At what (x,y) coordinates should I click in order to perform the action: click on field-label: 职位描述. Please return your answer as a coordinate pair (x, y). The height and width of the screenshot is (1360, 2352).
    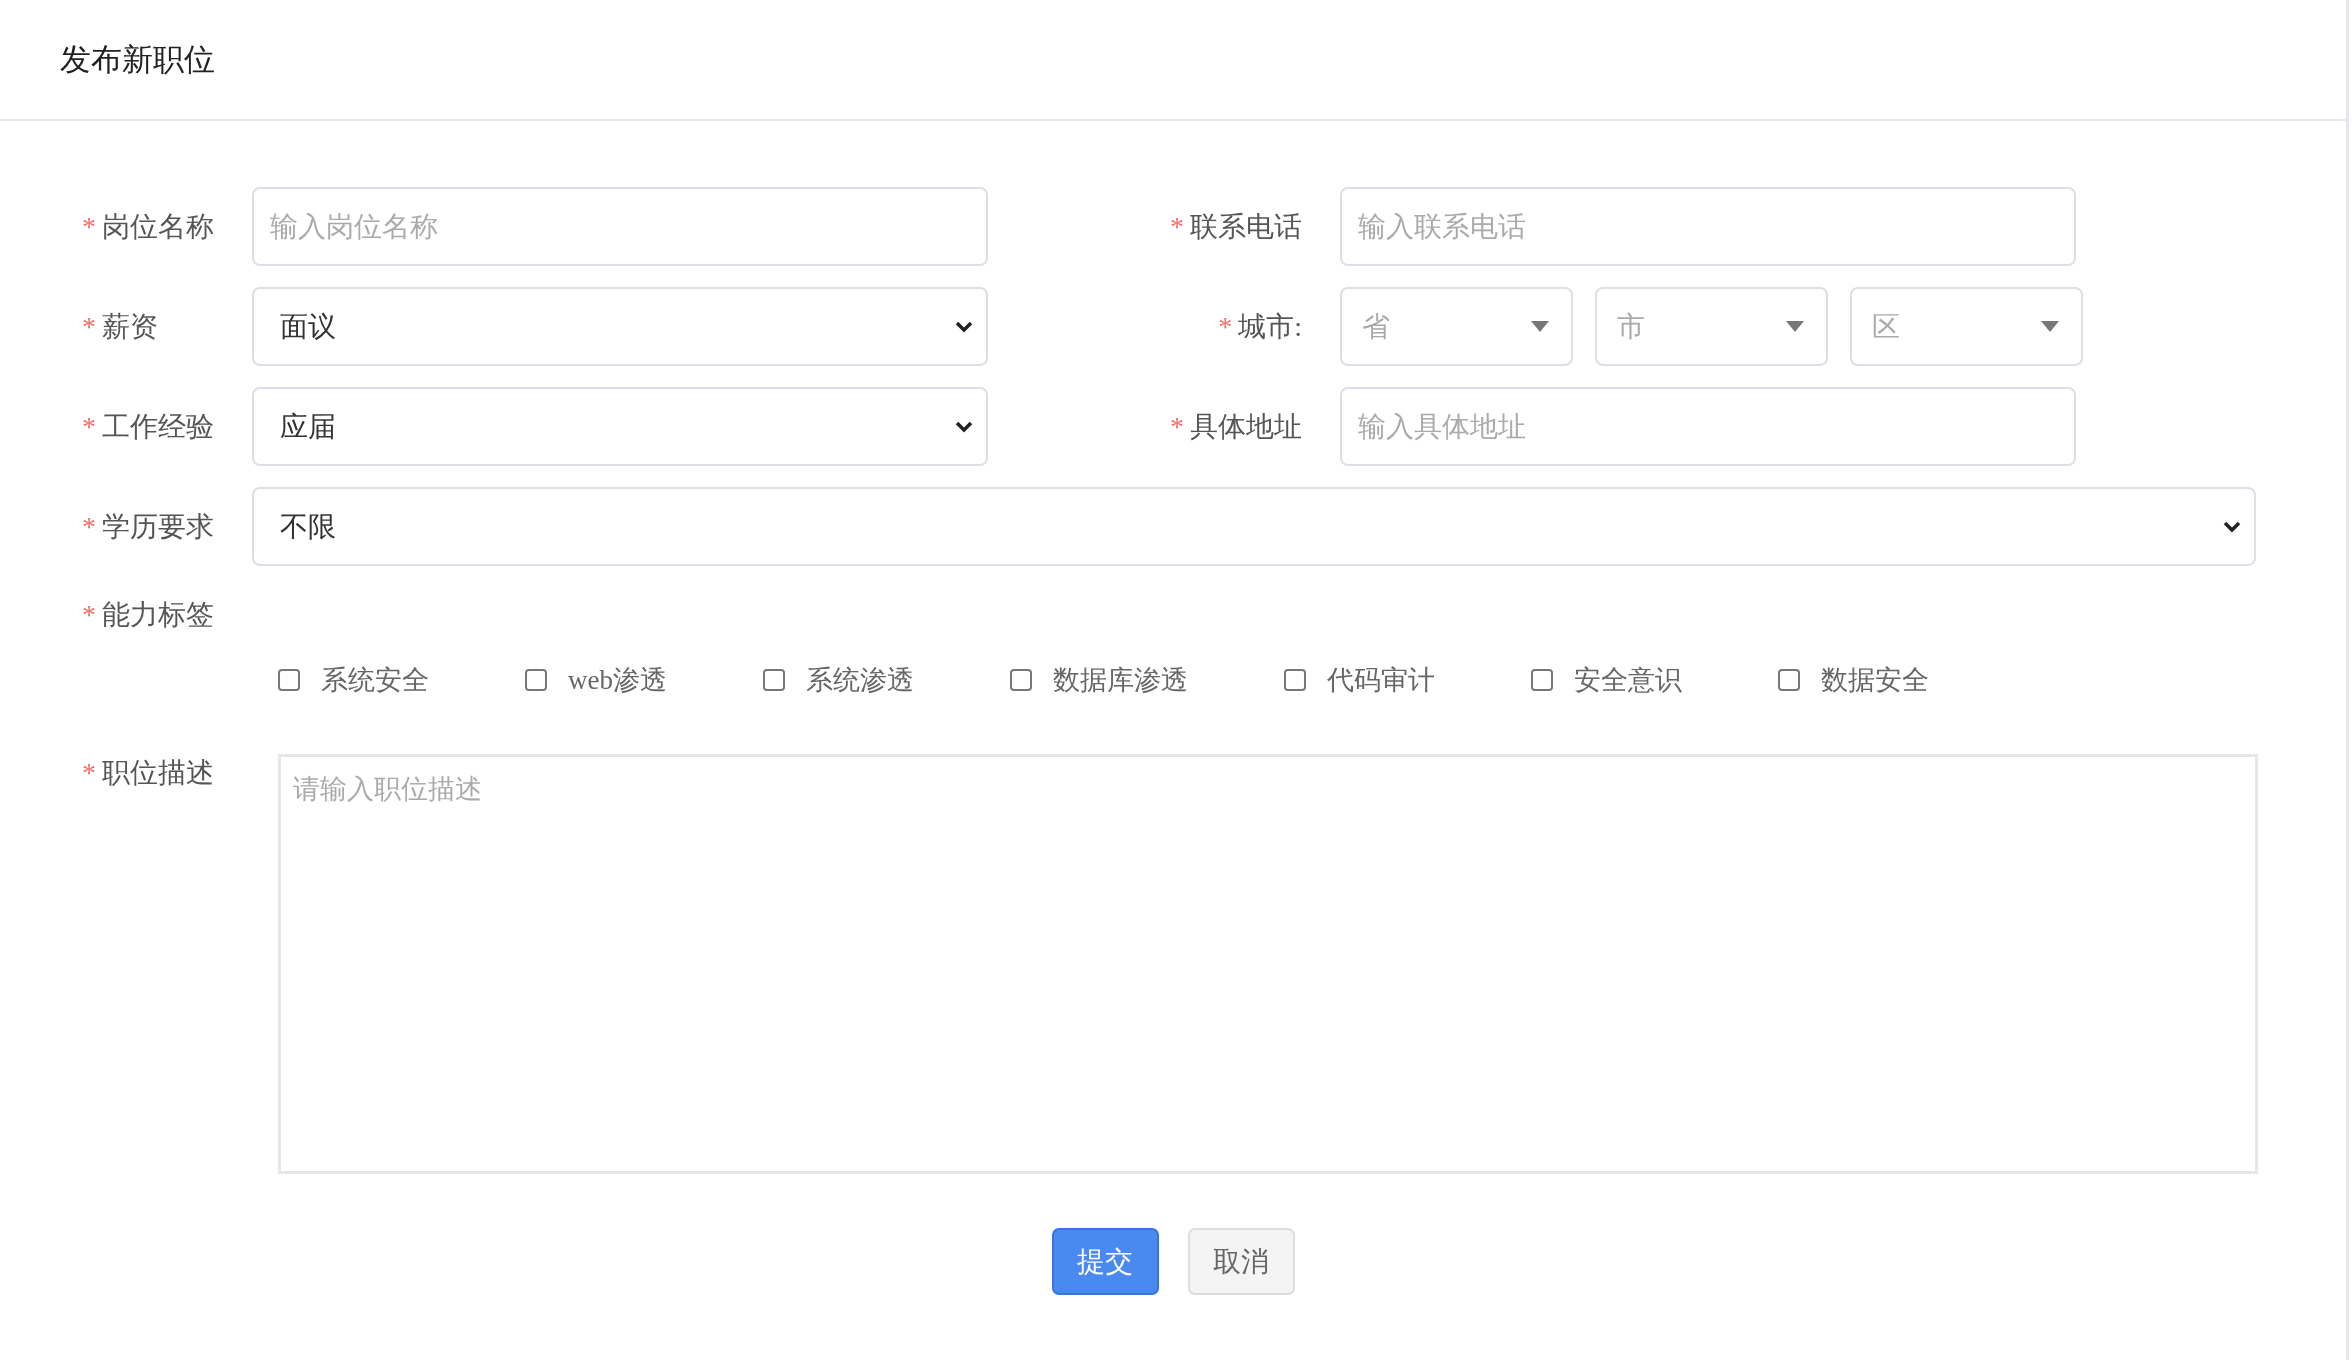
    Looking at the image, I should click on (158, 772).